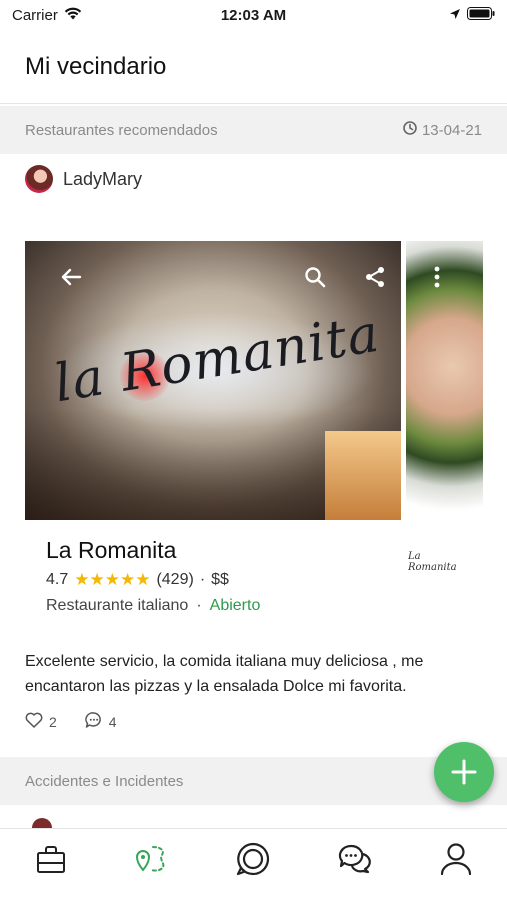  I want to click on section-date-text: 13-04-21, so click(451, 130).